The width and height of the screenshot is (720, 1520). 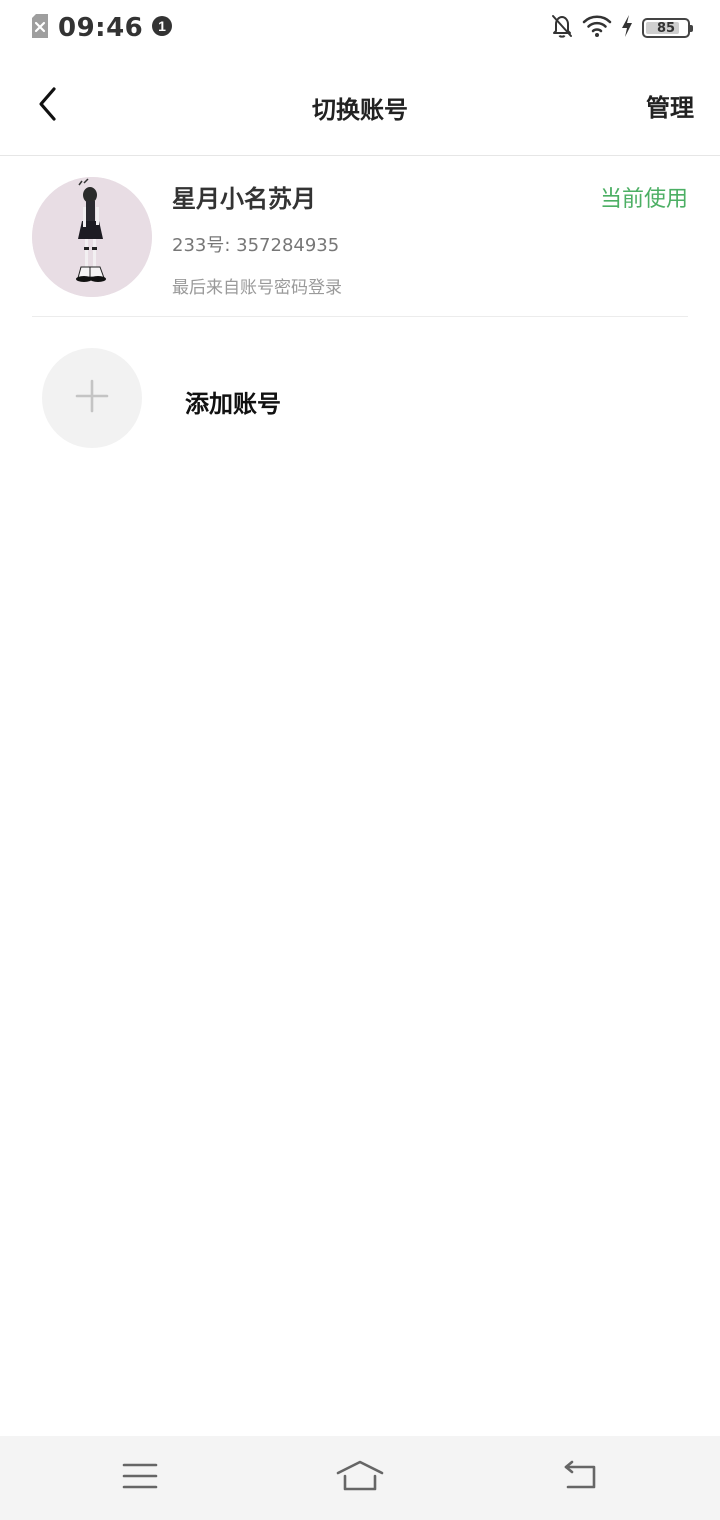 I want to click on navigation-bar, so click(x=360, y=1478).